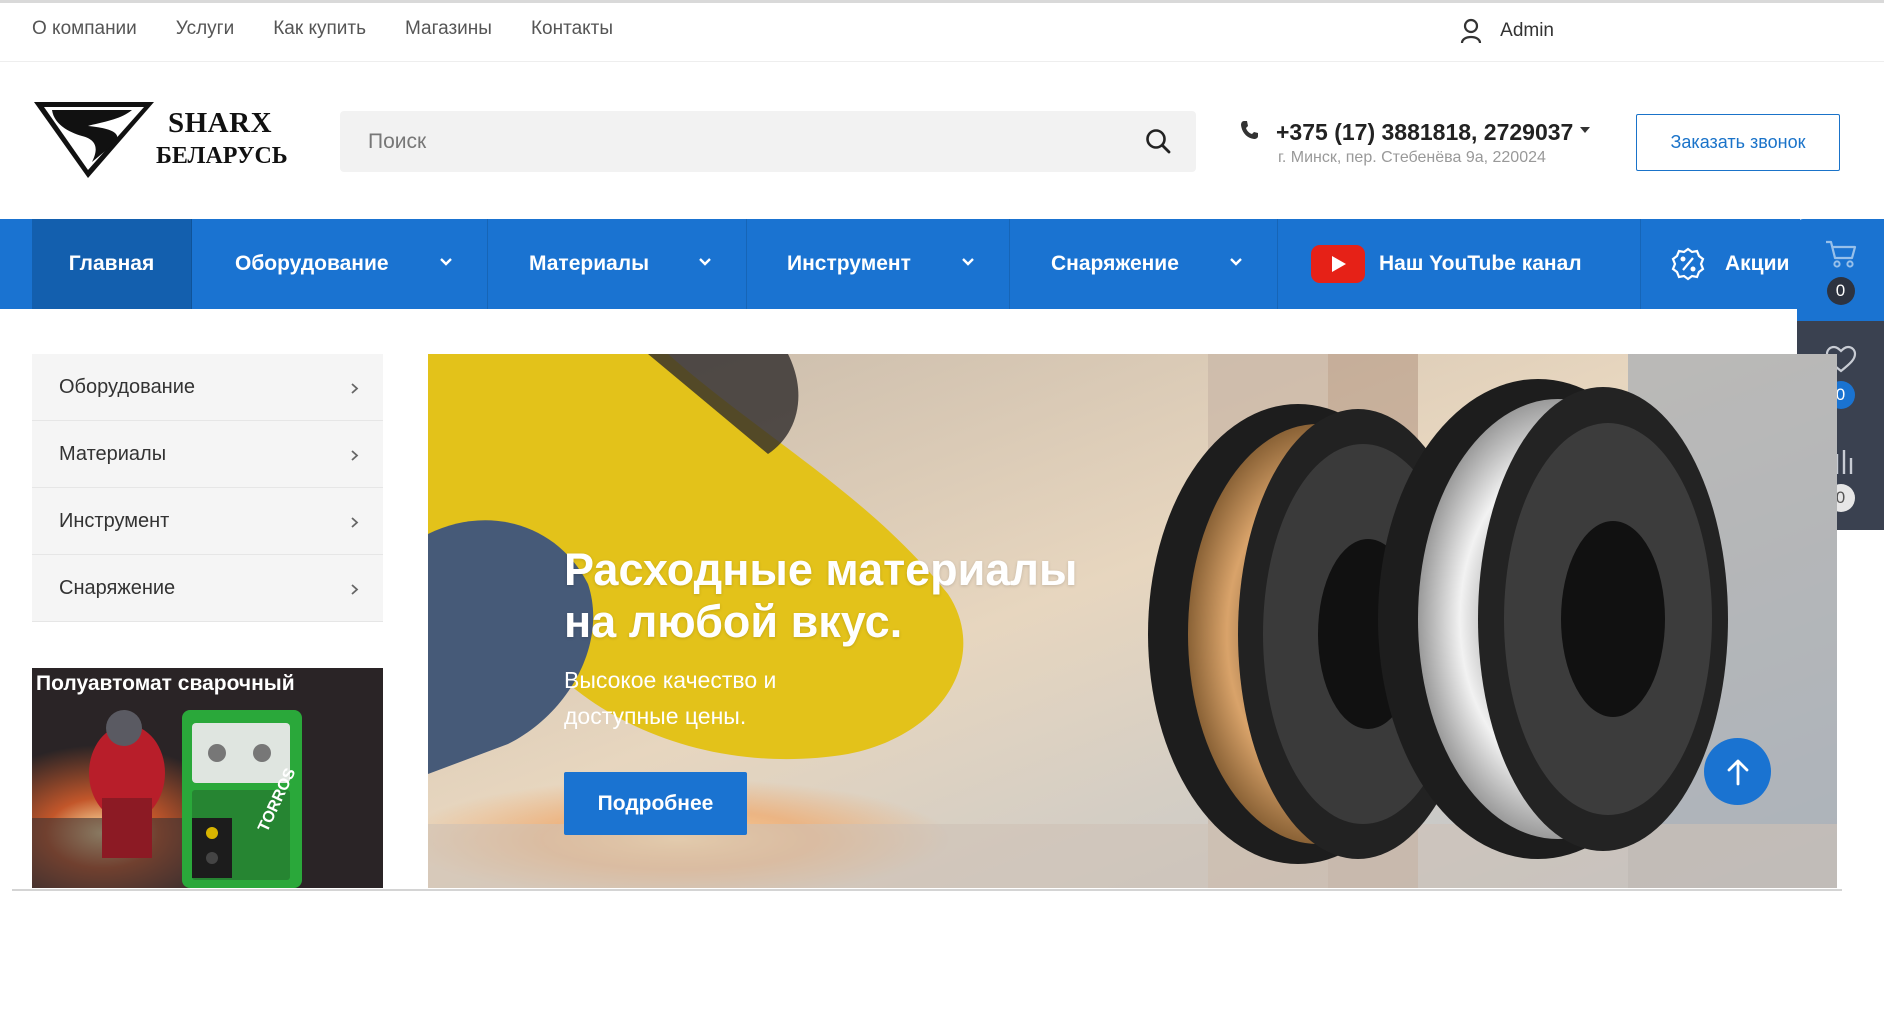 This screenshot has width=1884, height=1028. Describe the element at coordinates (1412, 157) in the screenshot. I see `address: г. Минск, пер. Стебенёва 9а, 220024` at that location.